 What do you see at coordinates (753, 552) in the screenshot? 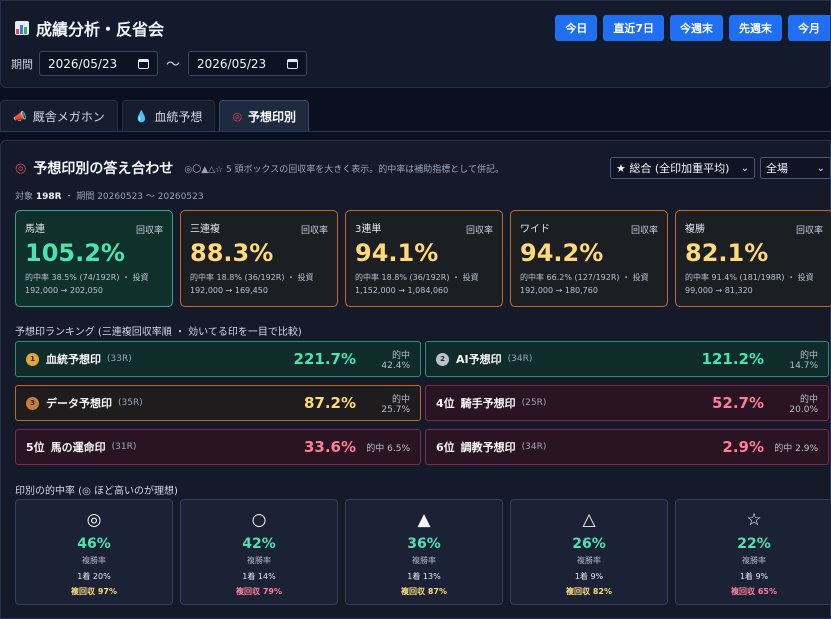
I see `mark-card-hoshi: ☆ 22% 複勝率 1着 9% 複回収 65%` at bounding box center [753, 552].